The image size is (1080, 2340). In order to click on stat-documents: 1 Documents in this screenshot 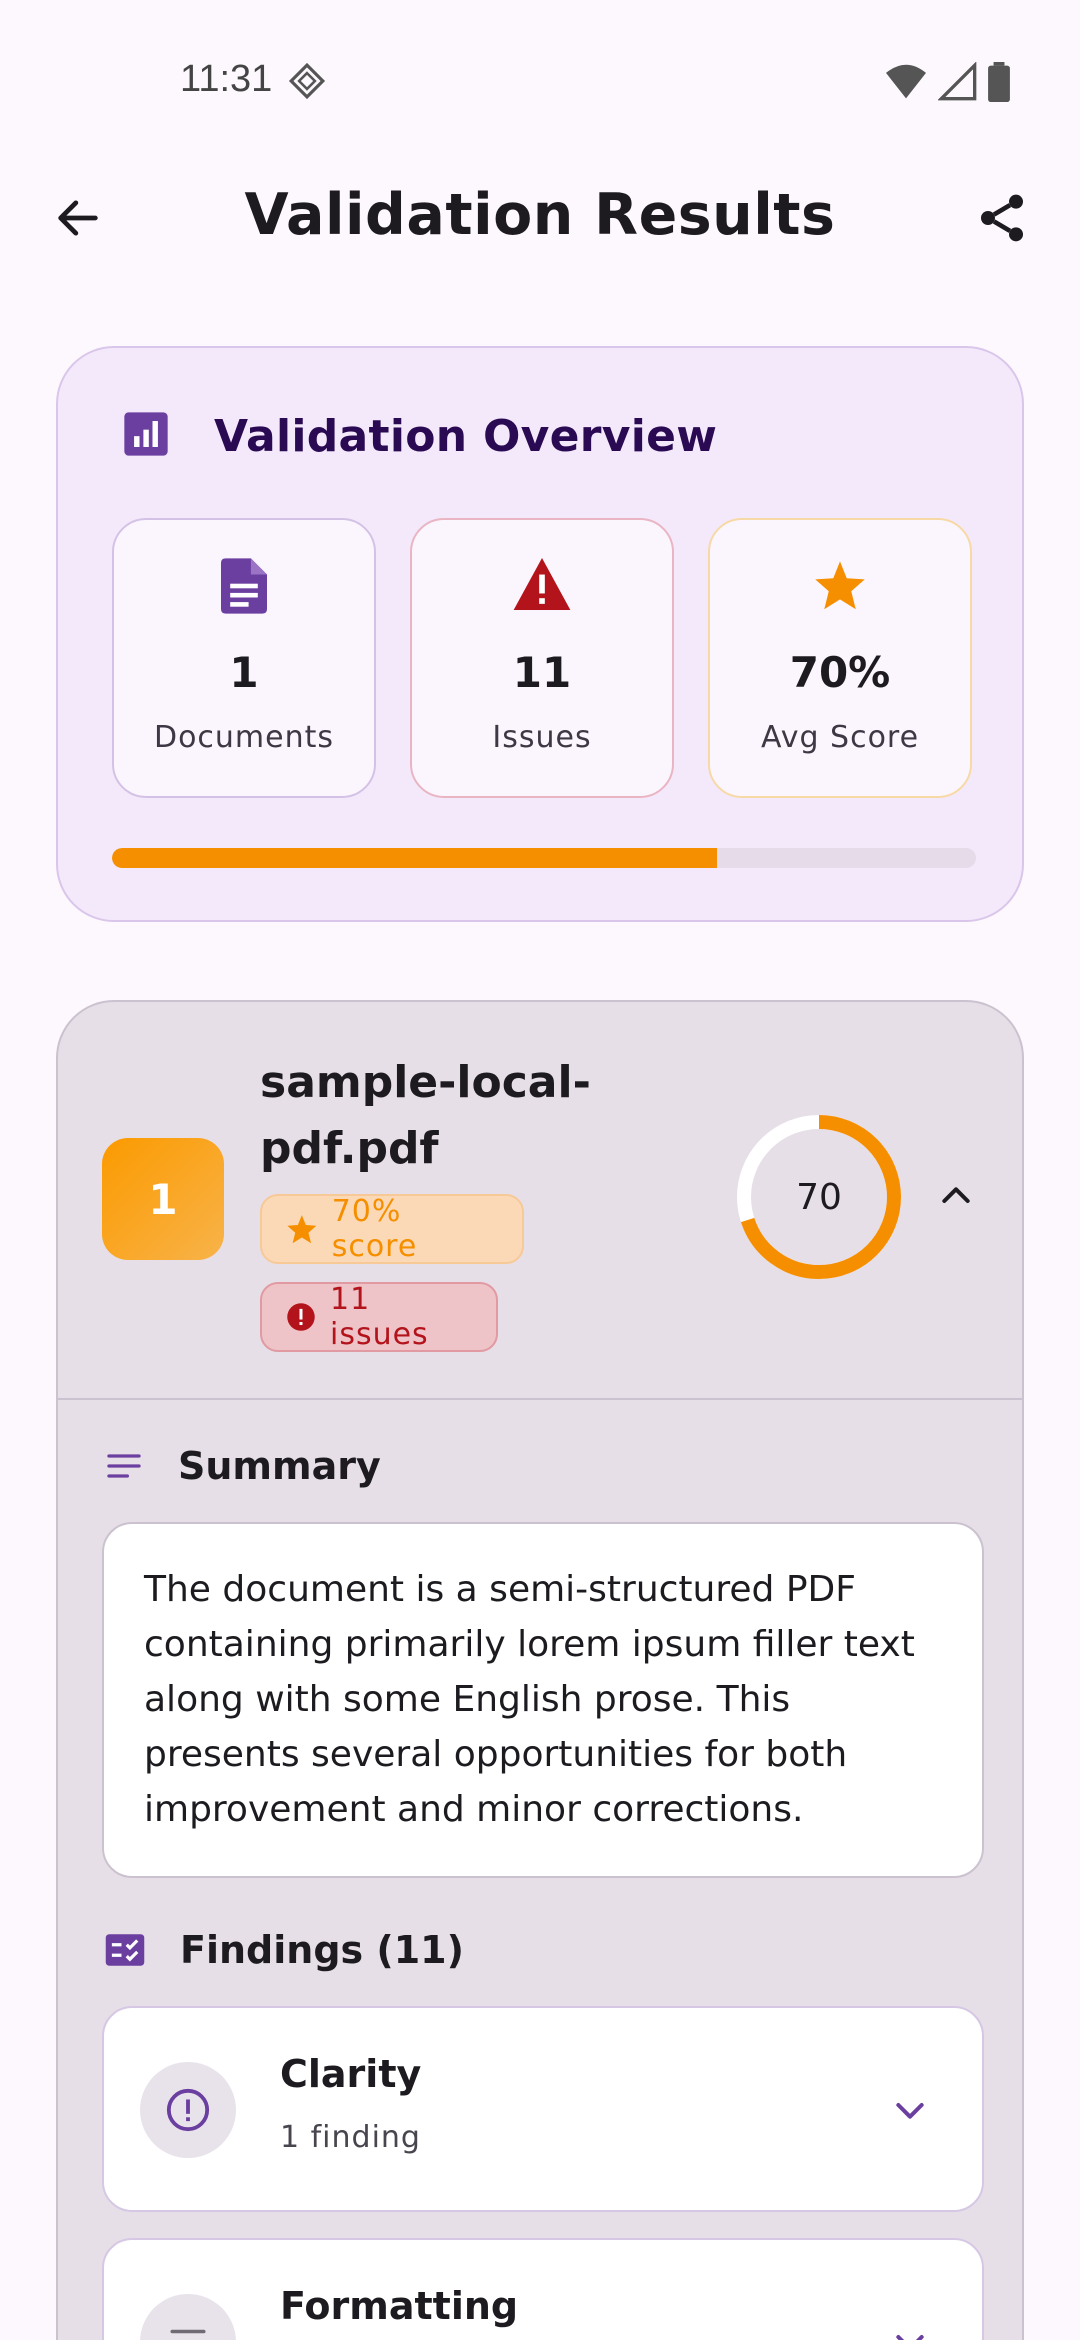, I will do `click(244, 658)`.